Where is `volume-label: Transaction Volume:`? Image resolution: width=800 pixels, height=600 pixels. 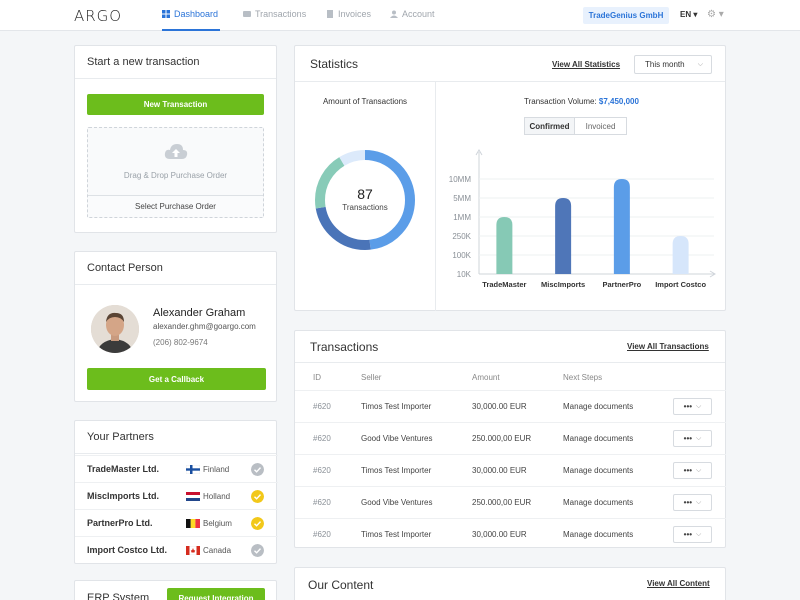
volume-label: Transaction Volume: is located at coordinates (560, 101).